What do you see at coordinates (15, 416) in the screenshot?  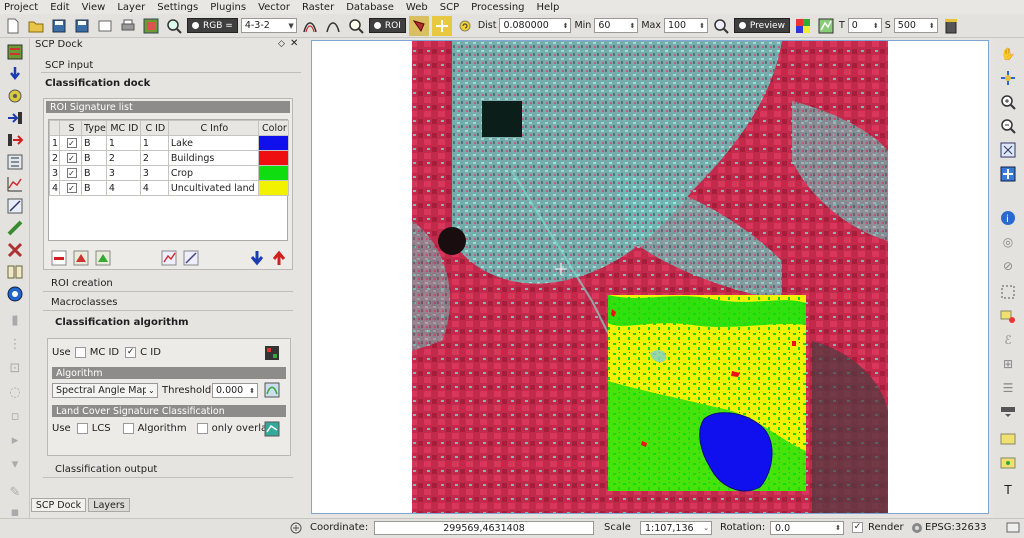 I see `disabled-tool-icon: ▫` at bounding box center [15, 416].